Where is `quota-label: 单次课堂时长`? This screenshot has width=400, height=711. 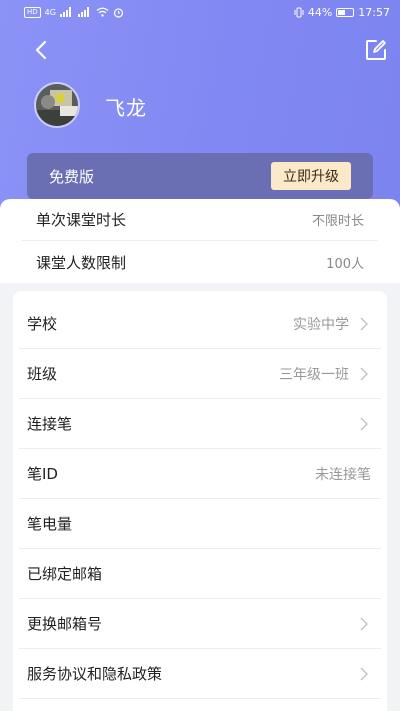 quota-label: 单次课堂时长 is located at coordinates (81, 220).